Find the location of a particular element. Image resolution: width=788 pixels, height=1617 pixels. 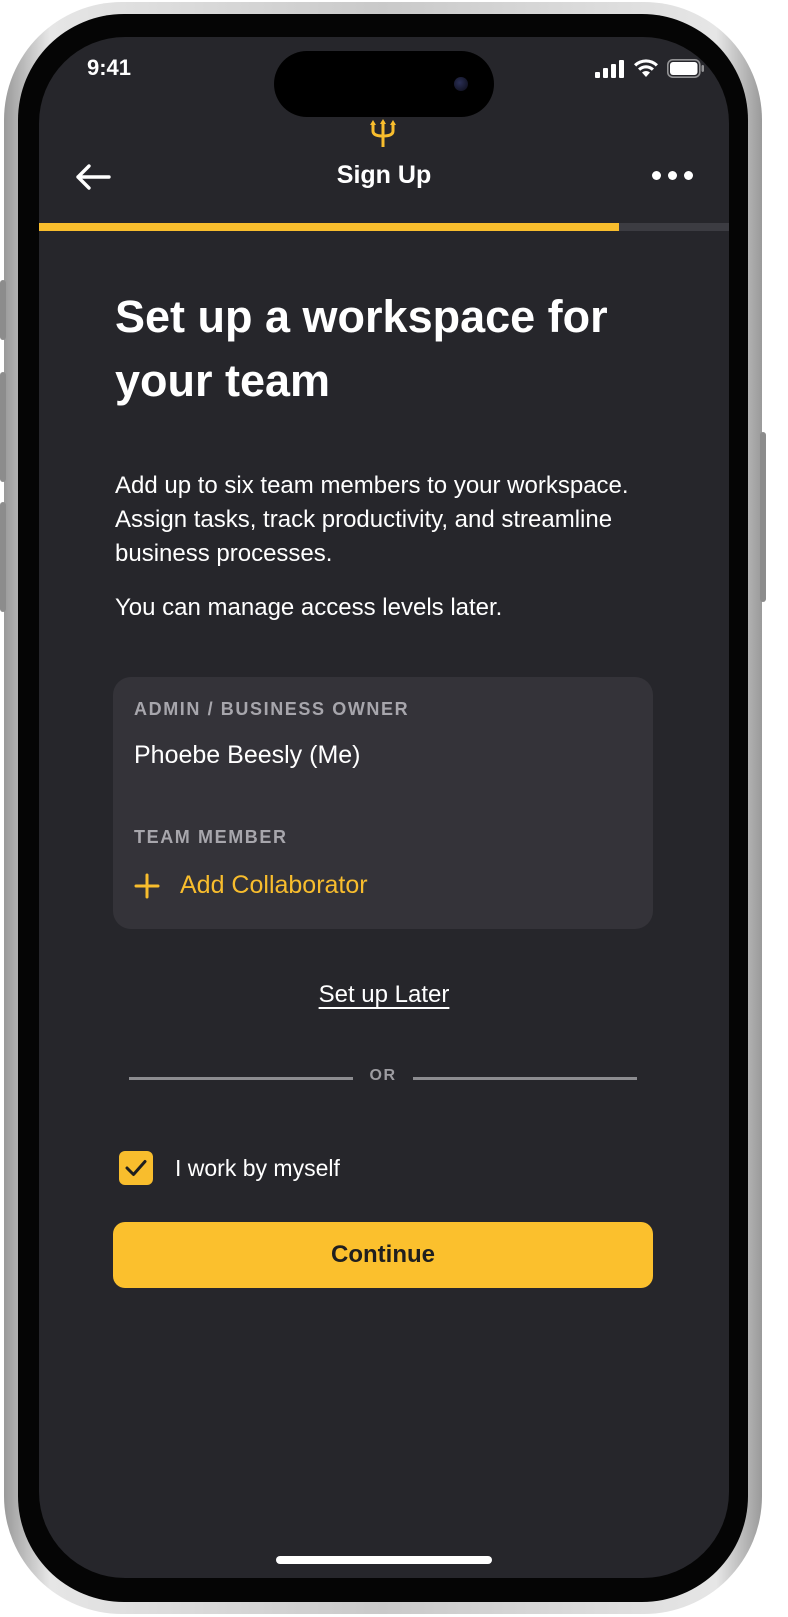

signal-icon is located at coordinates (609, 68).